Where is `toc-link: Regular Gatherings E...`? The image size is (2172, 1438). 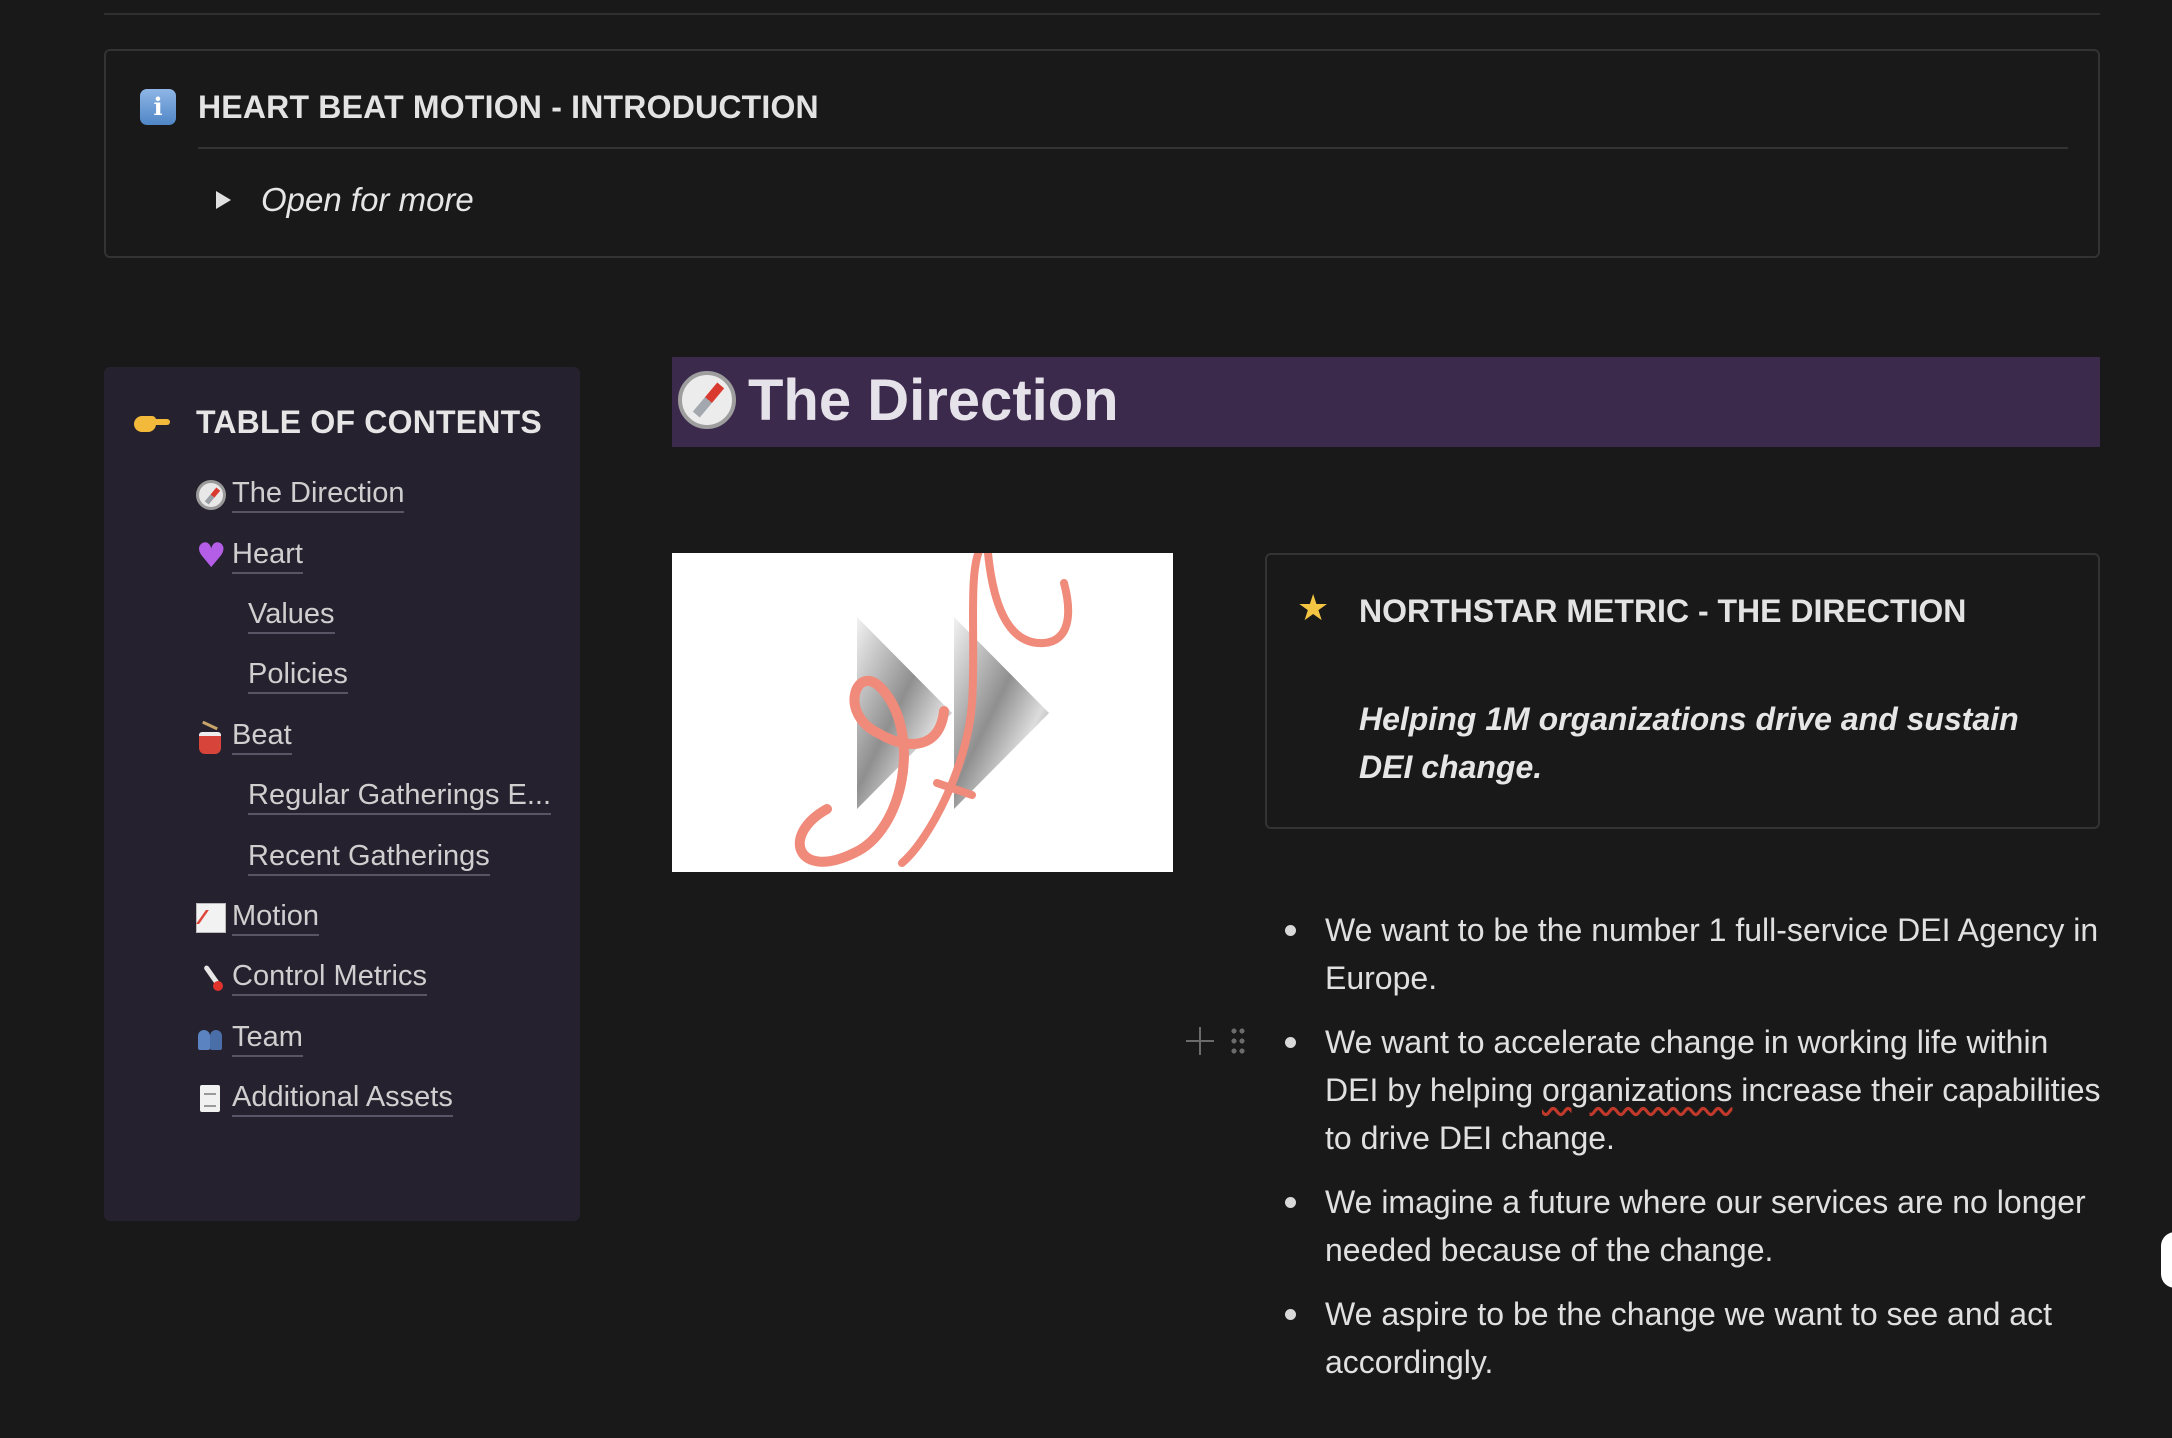 toc-link: Regular Gatherings E... is located at coordinates (400, 797).